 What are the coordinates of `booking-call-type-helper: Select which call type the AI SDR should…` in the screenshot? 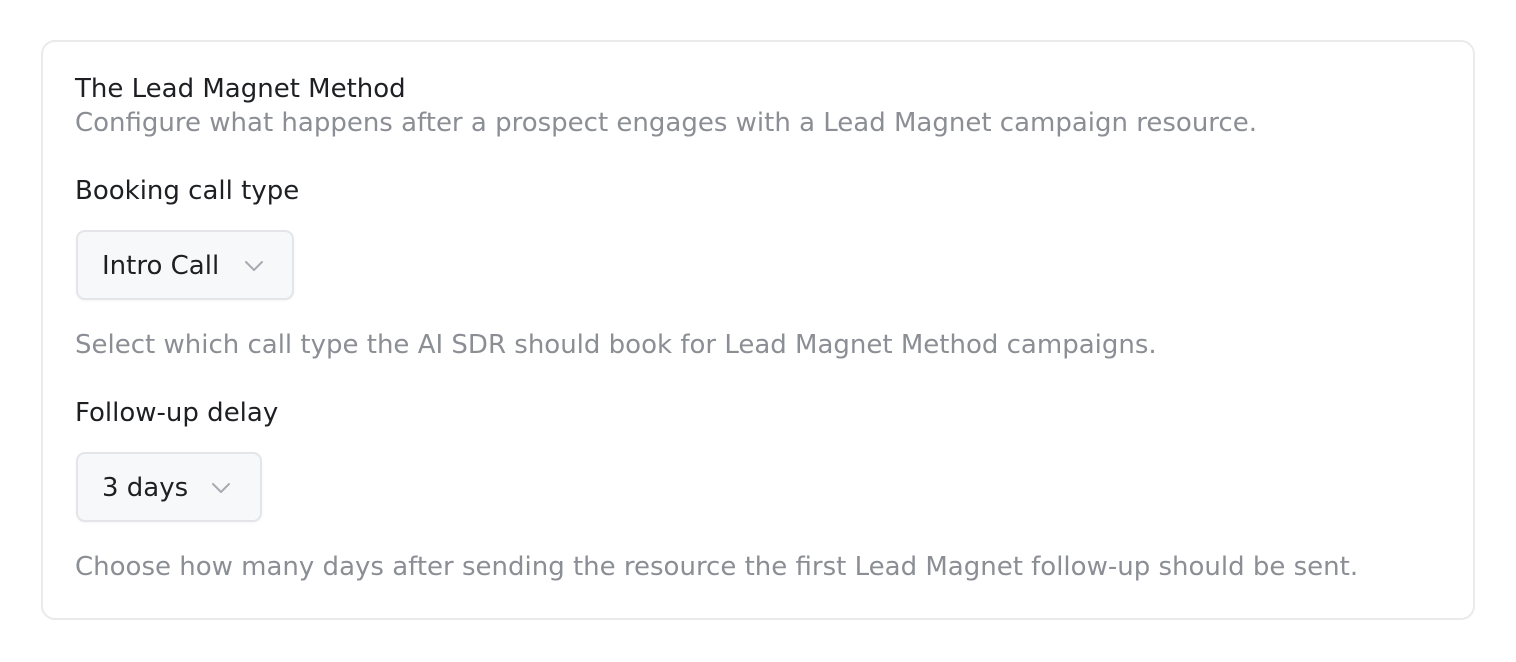 It's located at (616, 345).